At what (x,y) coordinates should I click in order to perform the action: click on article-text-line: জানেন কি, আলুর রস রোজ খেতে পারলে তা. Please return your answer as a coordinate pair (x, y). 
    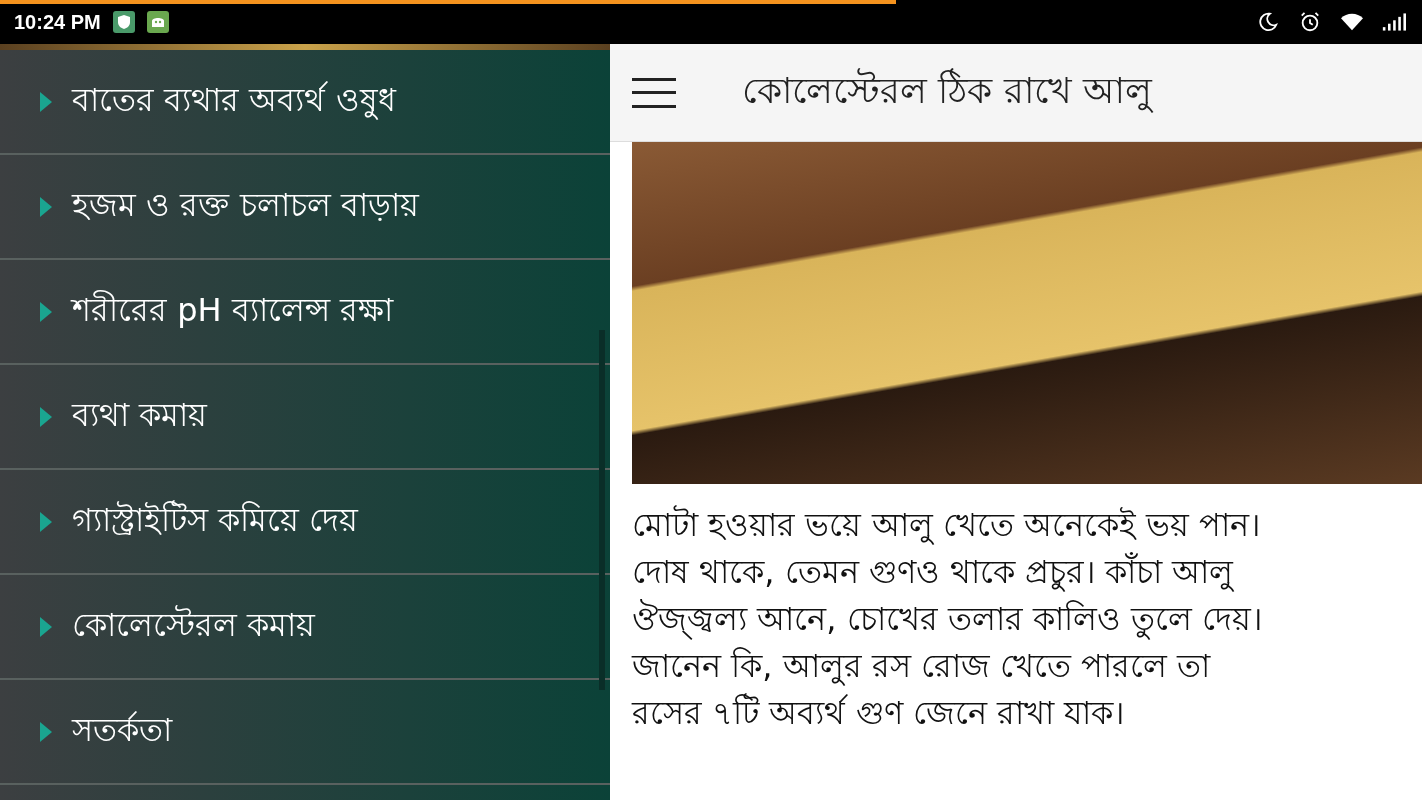
    Looking at the image, I should click on (922, 667).